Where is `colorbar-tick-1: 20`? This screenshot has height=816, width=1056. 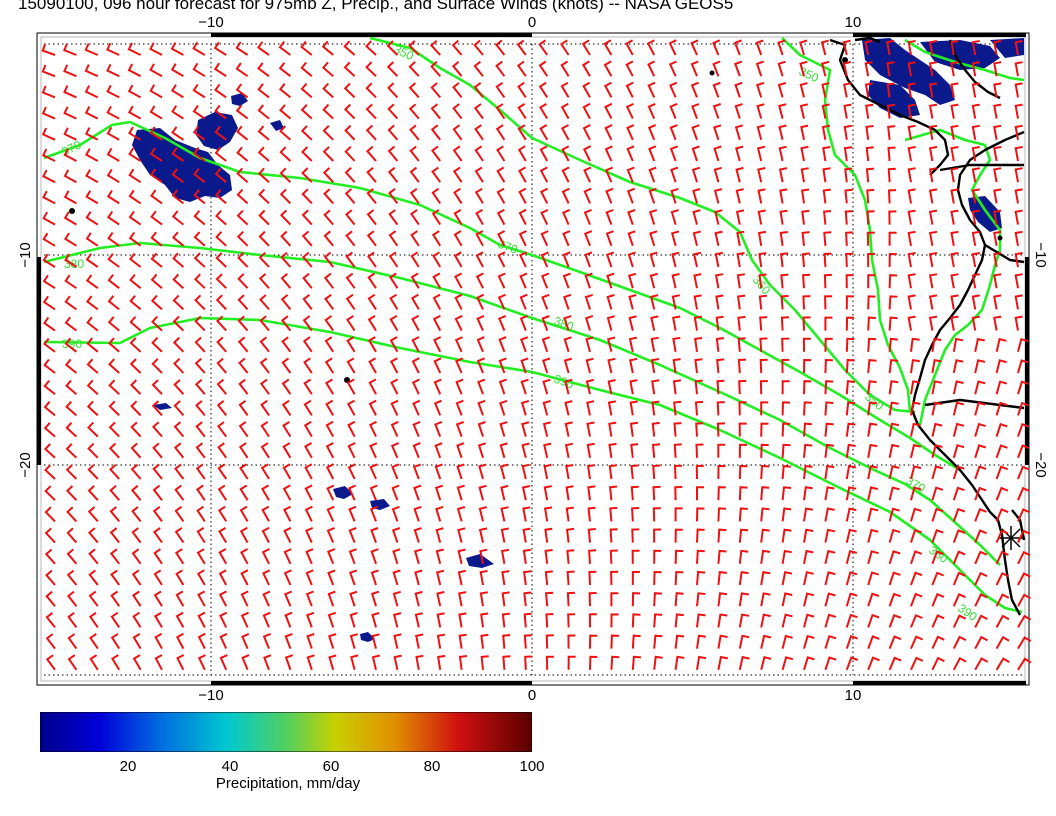 colorbar-tick-1: 20 is located at coordinates (128, 766).